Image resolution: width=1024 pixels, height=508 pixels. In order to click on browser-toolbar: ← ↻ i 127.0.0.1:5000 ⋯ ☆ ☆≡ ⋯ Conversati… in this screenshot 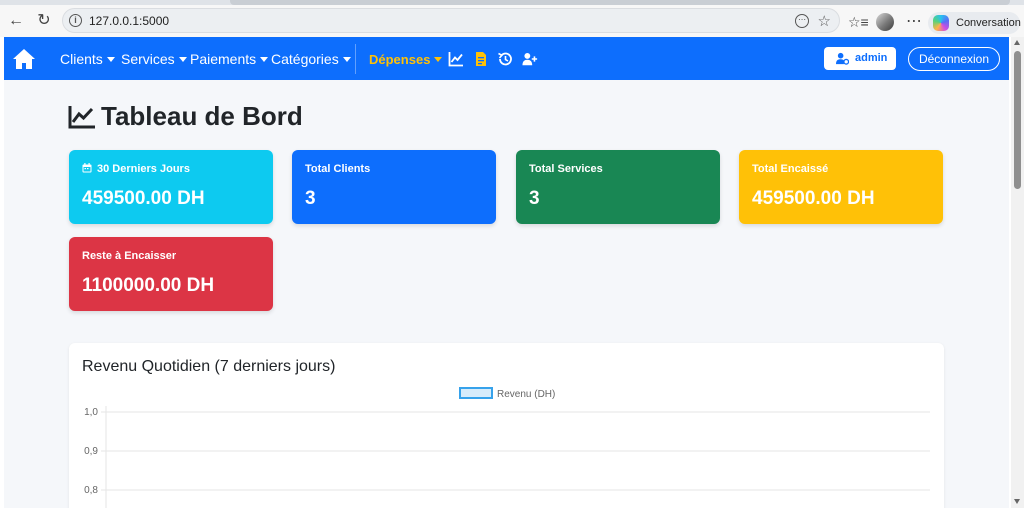, I will do `click(512, 21)`.